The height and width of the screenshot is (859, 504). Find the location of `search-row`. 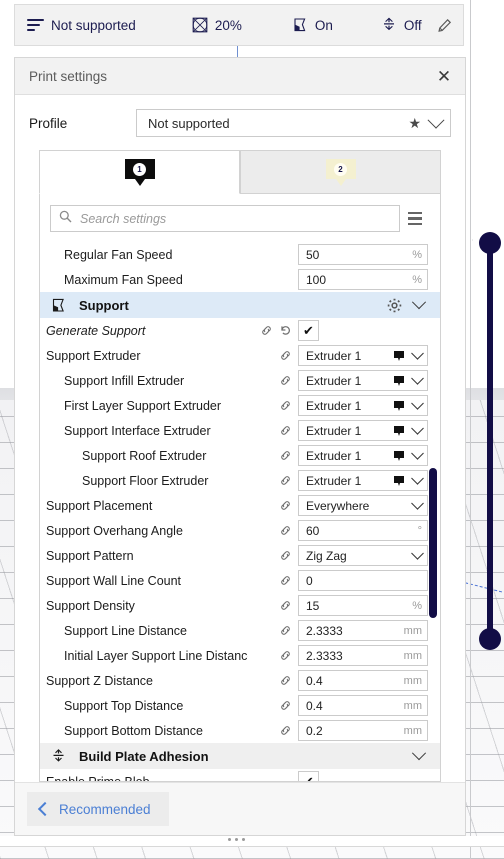

search-row is located at coordinates (240, 217).